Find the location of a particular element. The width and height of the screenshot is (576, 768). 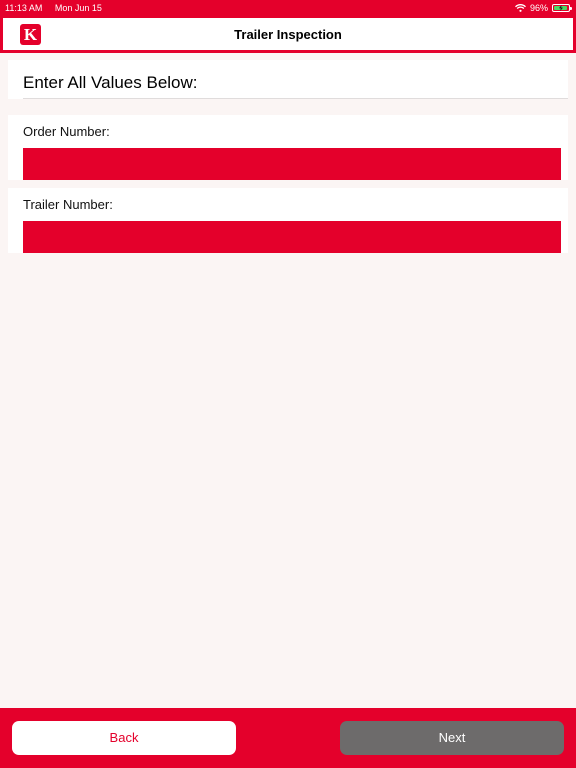

battery-icon is located at coordinates (562, 8).